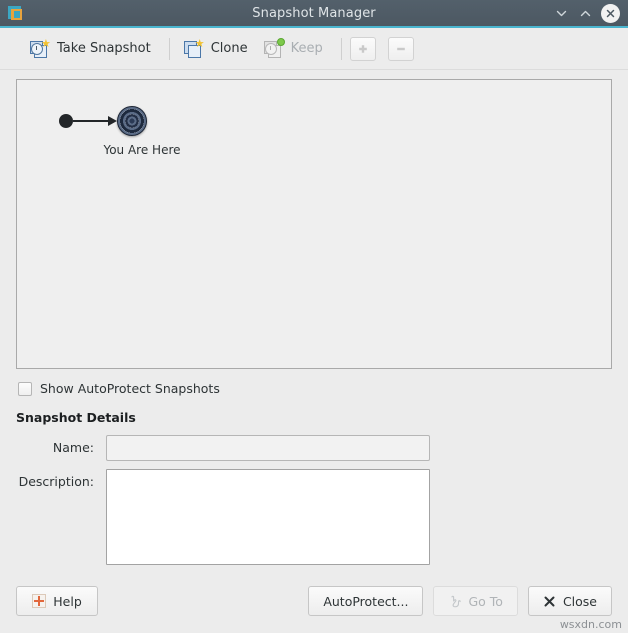  I want to click on take-snapshot-label: Take Snapshot, so click(104, 48).